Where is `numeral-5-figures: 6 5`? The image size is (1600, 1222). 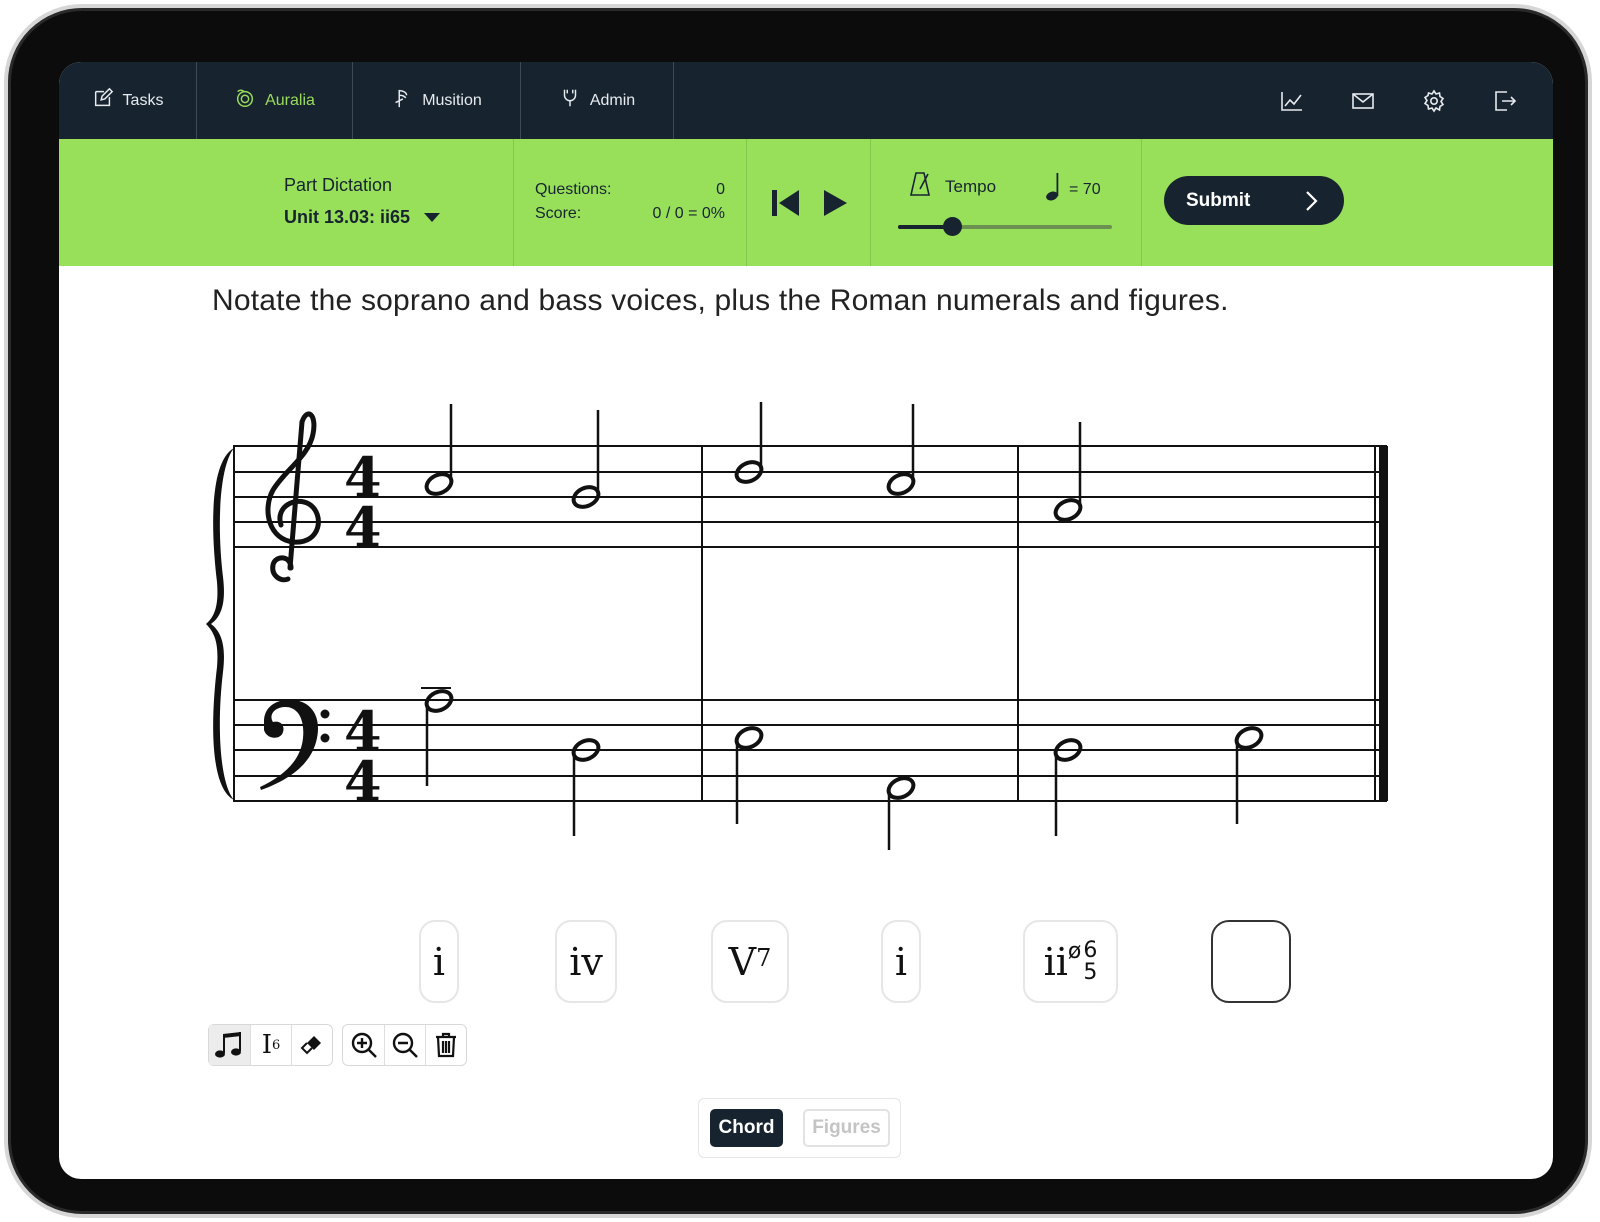 numeral-5-figures: 6 5 is located at coordinates (1090, 961).